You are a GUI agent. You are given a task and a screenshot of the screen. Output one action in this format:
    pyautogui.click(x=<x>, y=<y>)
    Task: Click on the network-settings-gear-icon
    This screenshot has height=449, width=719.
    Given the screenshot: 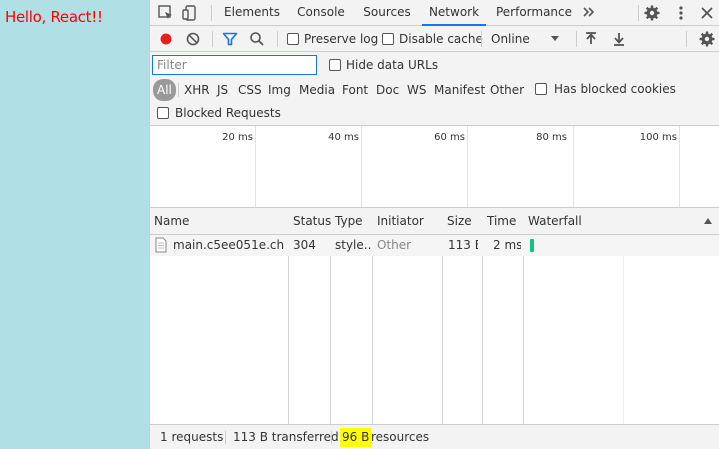 What is the action you would take?
    pyautogui.click(x=707, y=39)
    